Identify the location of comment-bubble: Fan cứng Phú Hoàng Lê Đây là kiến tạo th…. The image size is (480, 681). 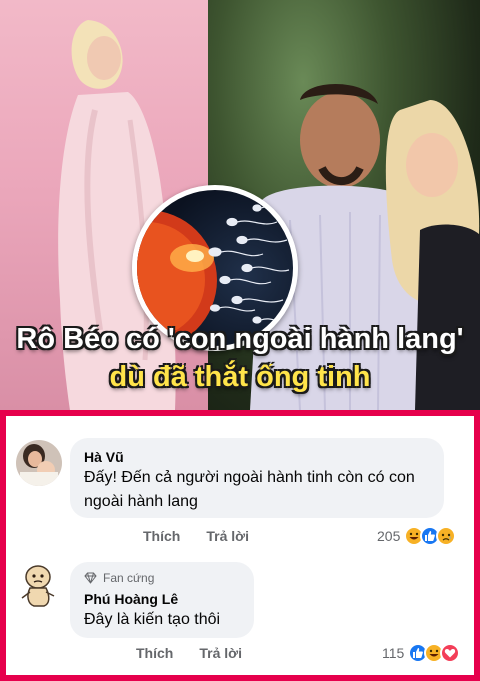
(162, 600).